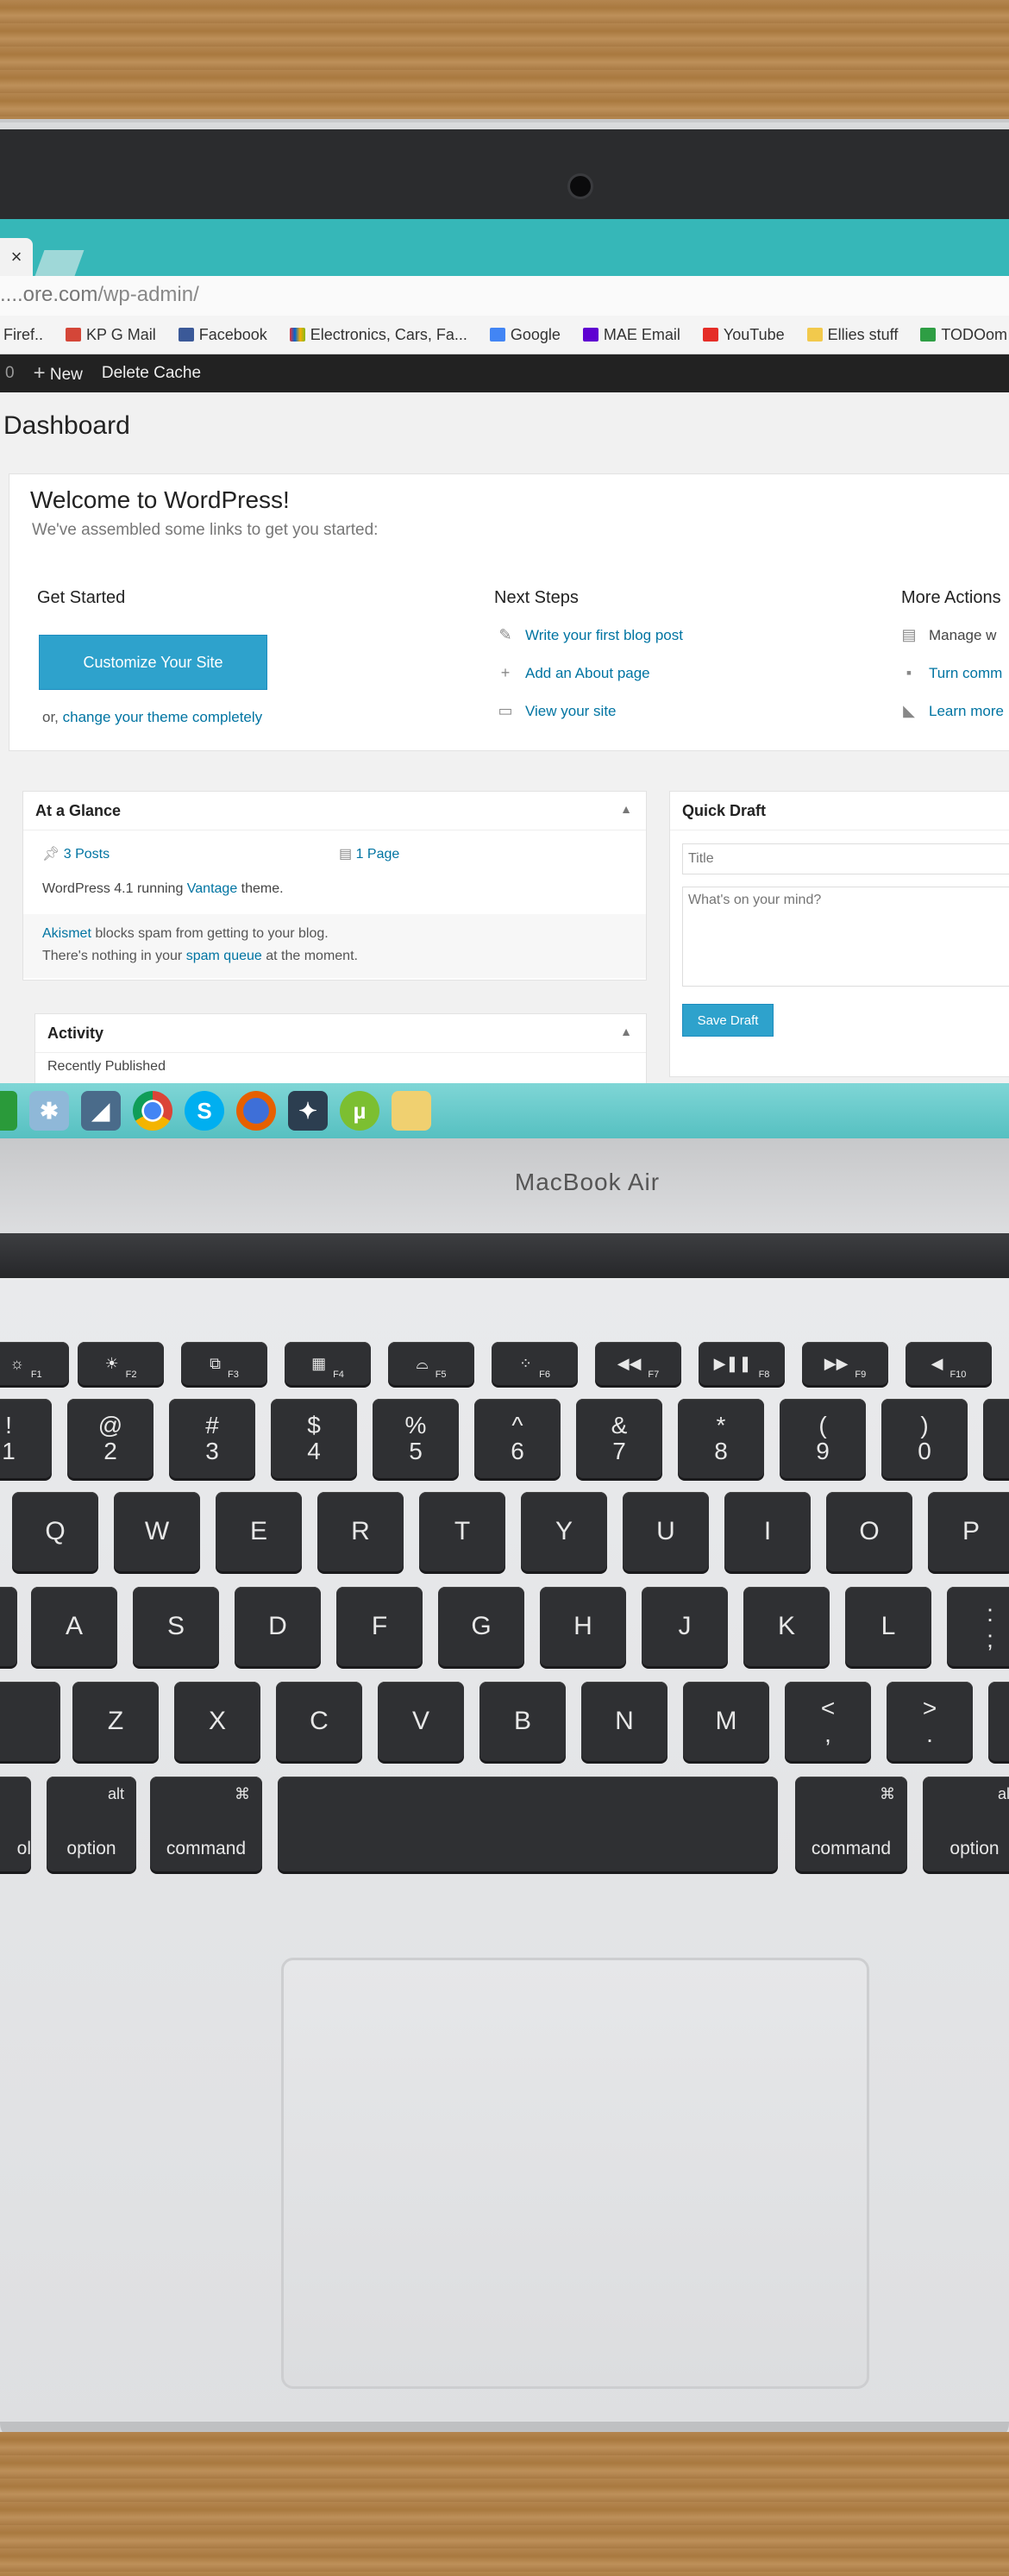 The height and width of the screenshot is (2576, 1009). Describe the element at coordinates (212, 888) in the screenshot. I see `theme-link: Vantage` at that location.